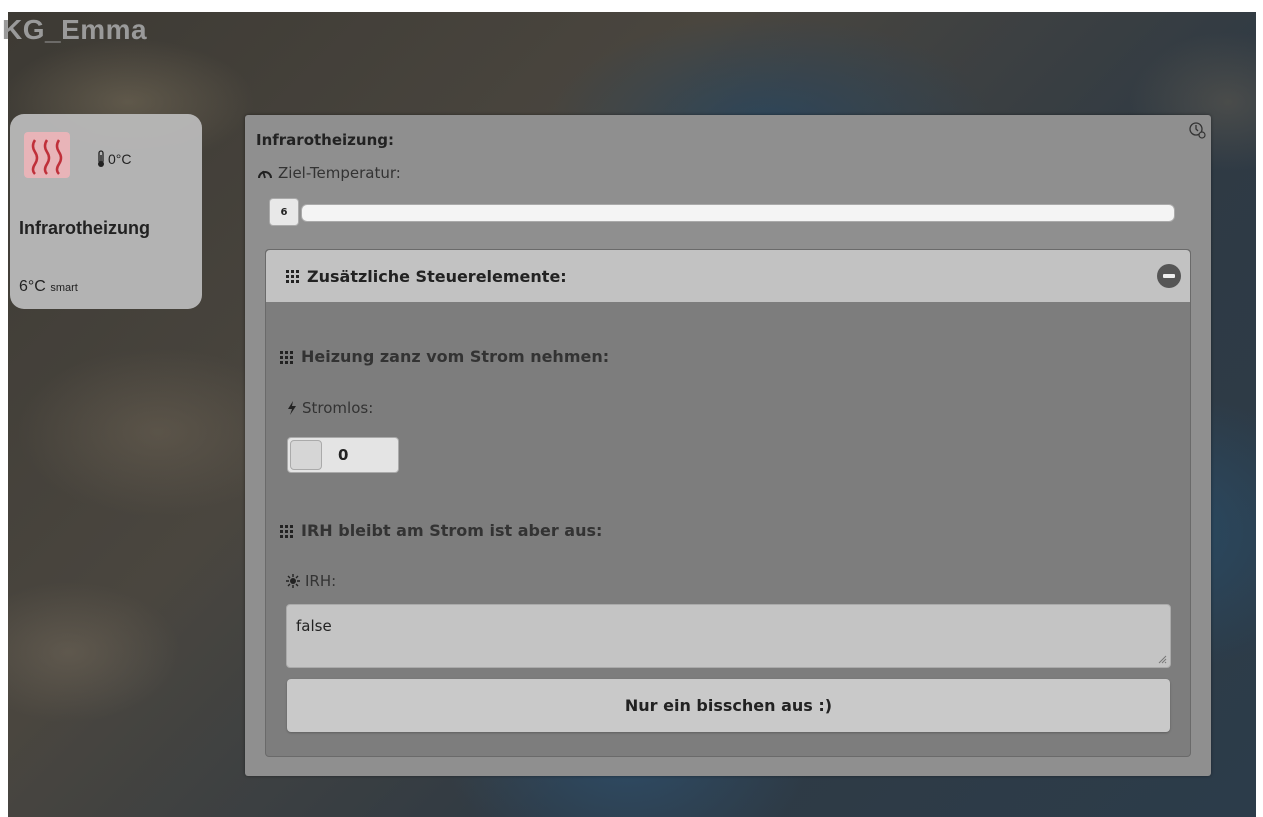 The image size is (1263, 817). What do you see at coordinates (47, 155) in the screenshot?
I see `heat-waves-icon` at bounding box center [47, 155].